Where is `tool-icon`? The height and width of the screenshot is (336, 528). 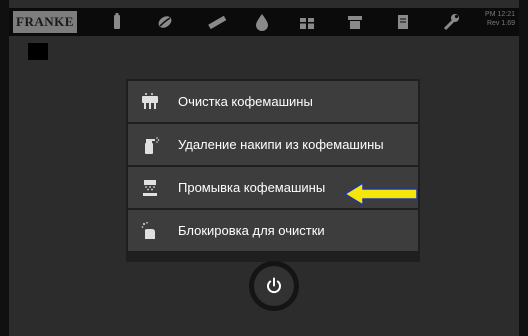 tool-icon is located at coordinates (117, 22).